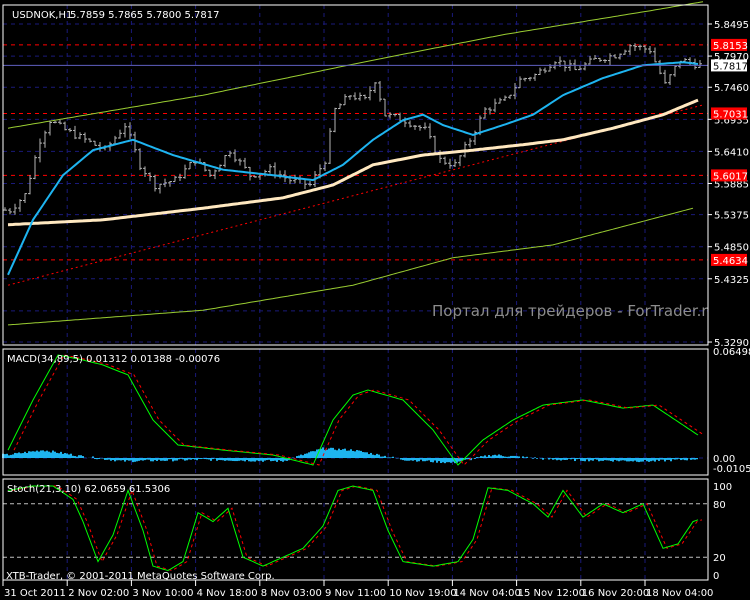  What do you see at coordinates (716, 576) in the screenshot?
I see `stoch-tick-label: 0` at bounding box center [716, 576].